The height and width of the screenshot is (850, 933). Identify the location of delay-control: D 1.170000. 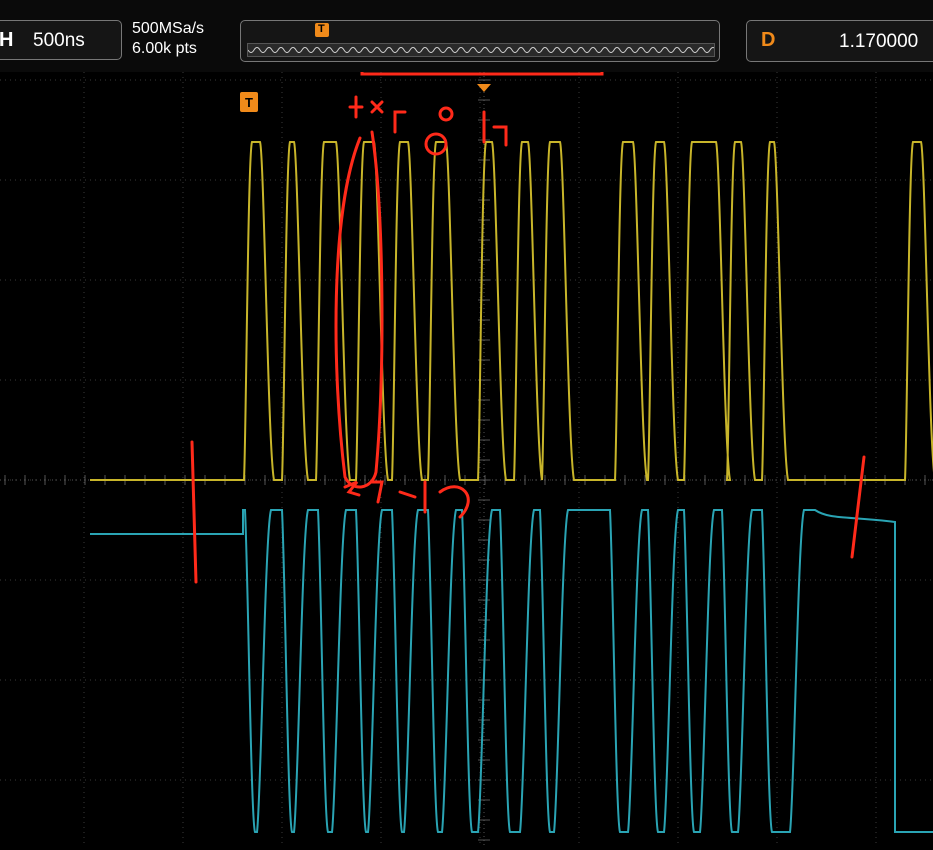
(839, 41).